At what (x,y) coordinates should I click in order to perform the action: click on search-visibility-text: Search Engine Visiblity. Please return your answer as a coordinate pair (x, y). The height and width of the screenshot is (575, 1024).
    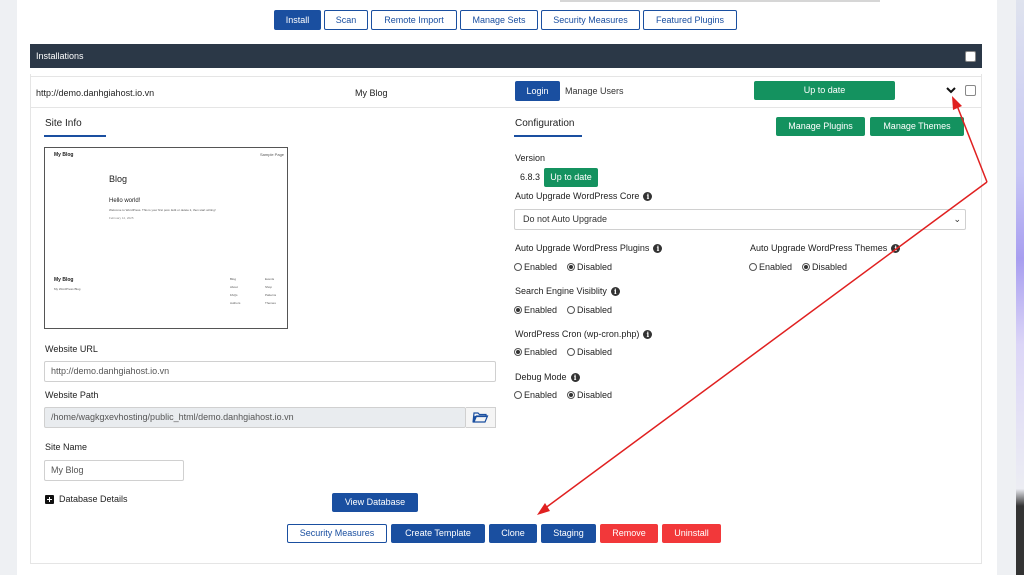
    Looking at the image, I should click on (561, 291).